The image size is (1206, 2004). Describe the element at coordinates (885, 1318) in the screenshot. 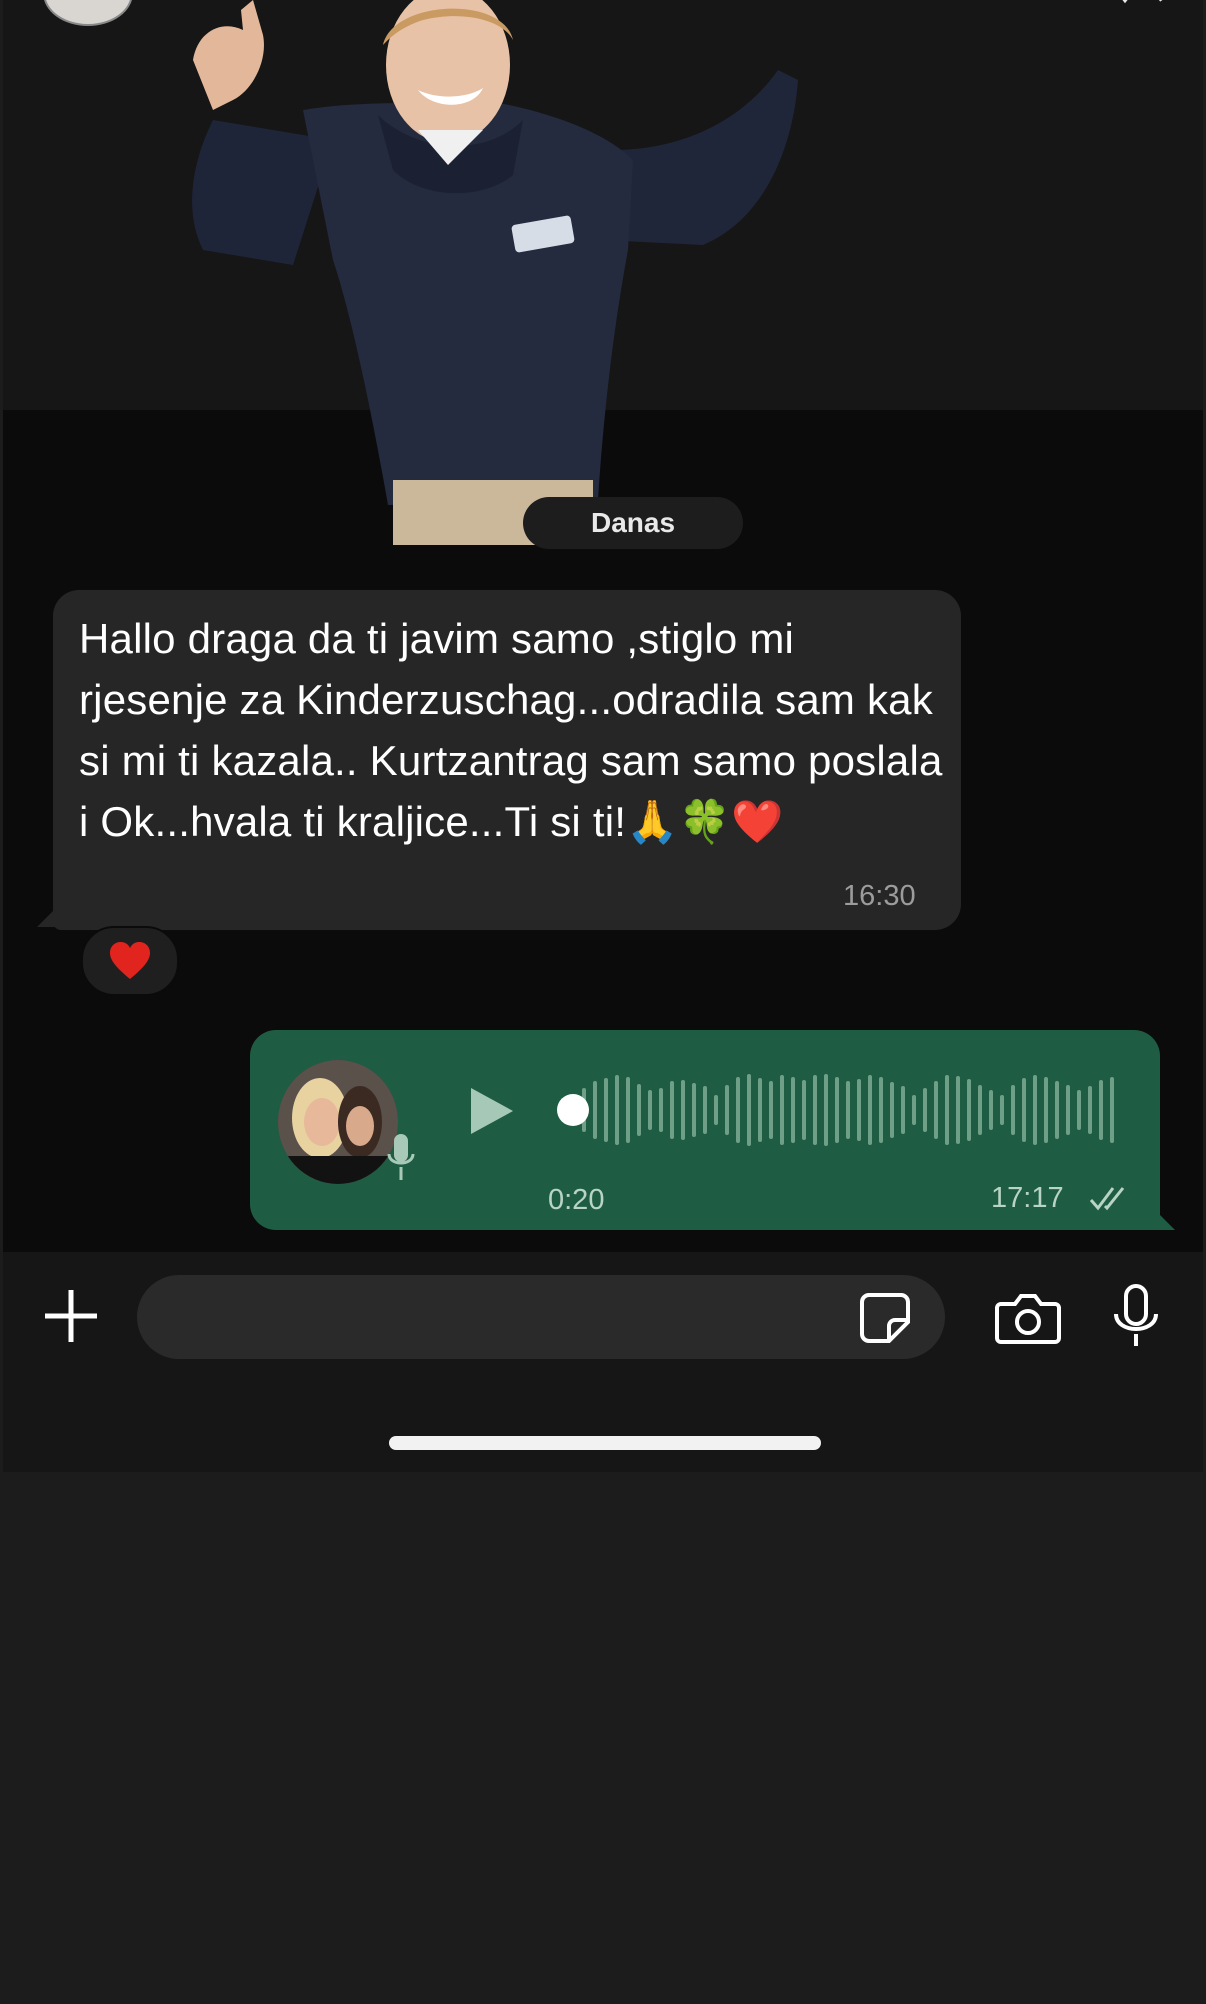

I see `sticker-icon` at that location.